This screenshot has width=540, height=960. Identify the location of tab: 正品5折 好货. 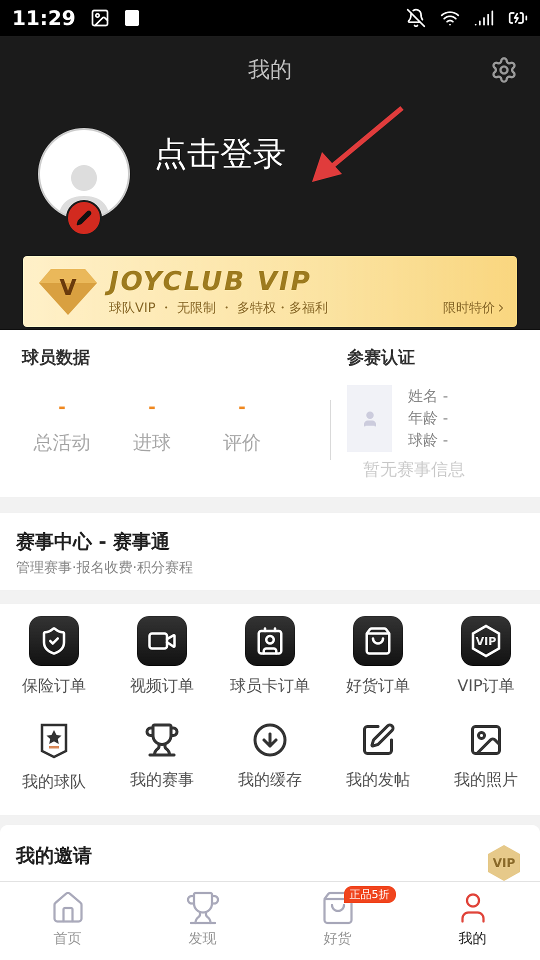
(337, 921).